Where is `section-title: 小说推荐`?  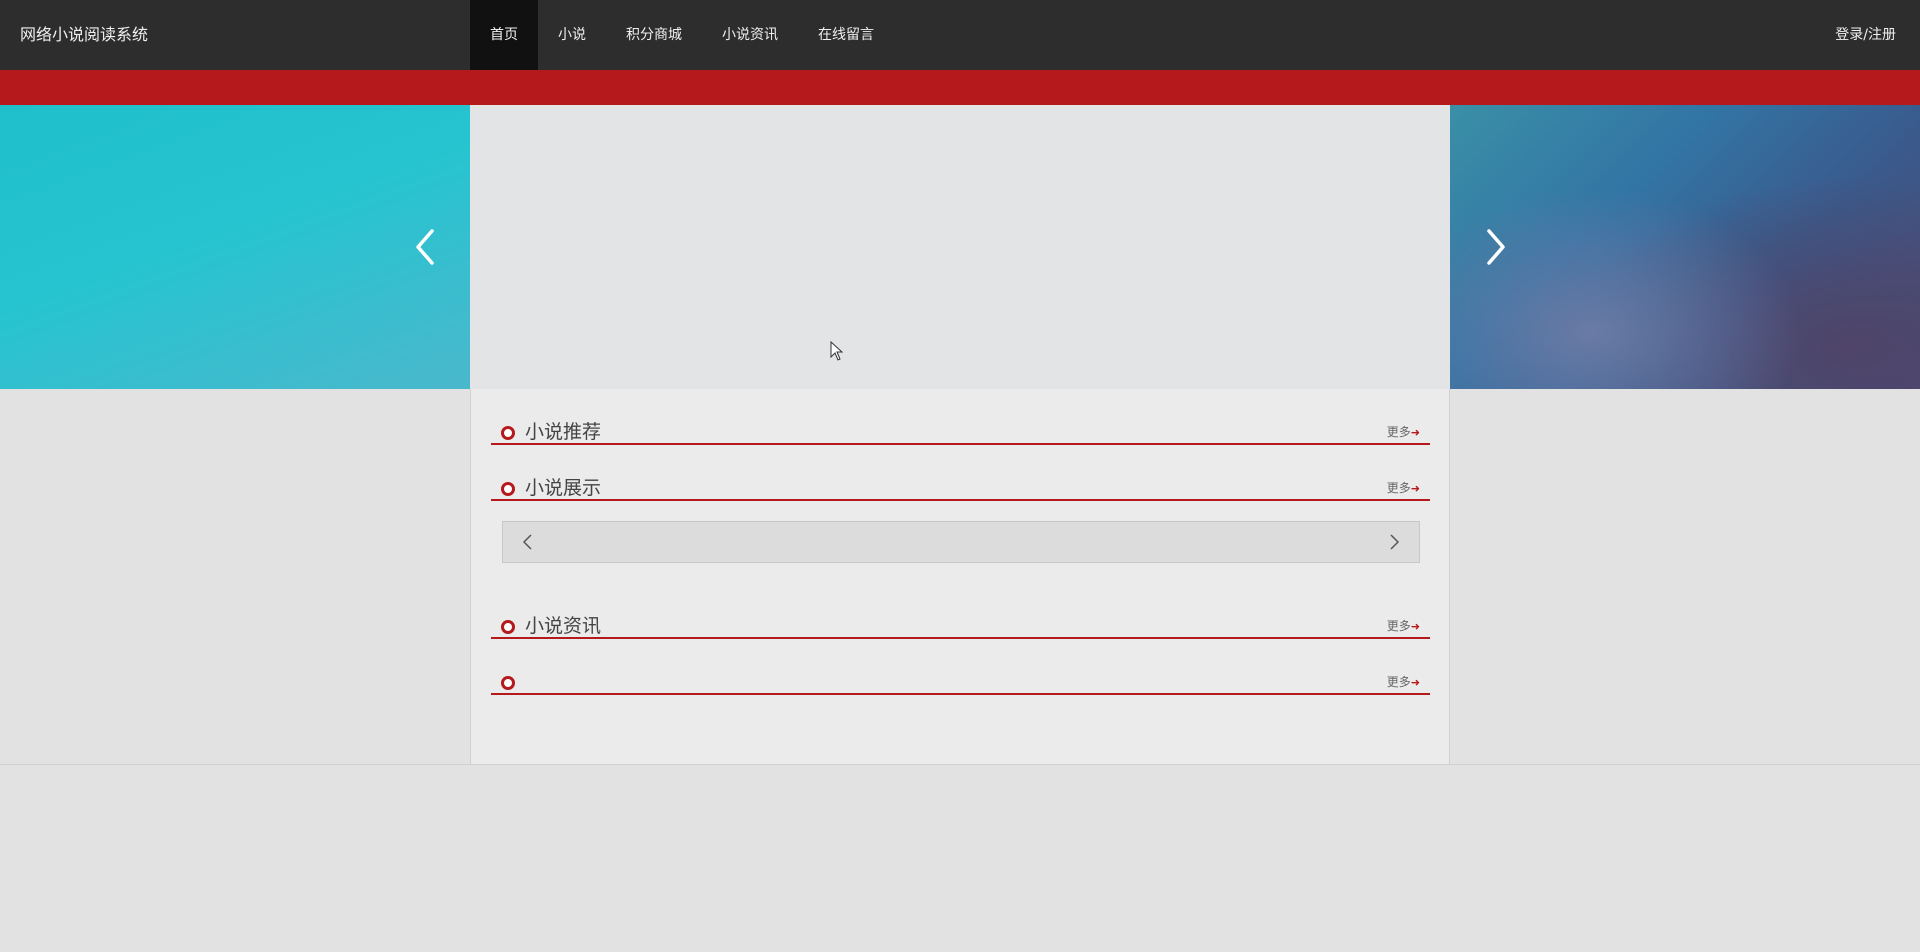 section-title: 小说推荐 is located at coordinates (563, 432).